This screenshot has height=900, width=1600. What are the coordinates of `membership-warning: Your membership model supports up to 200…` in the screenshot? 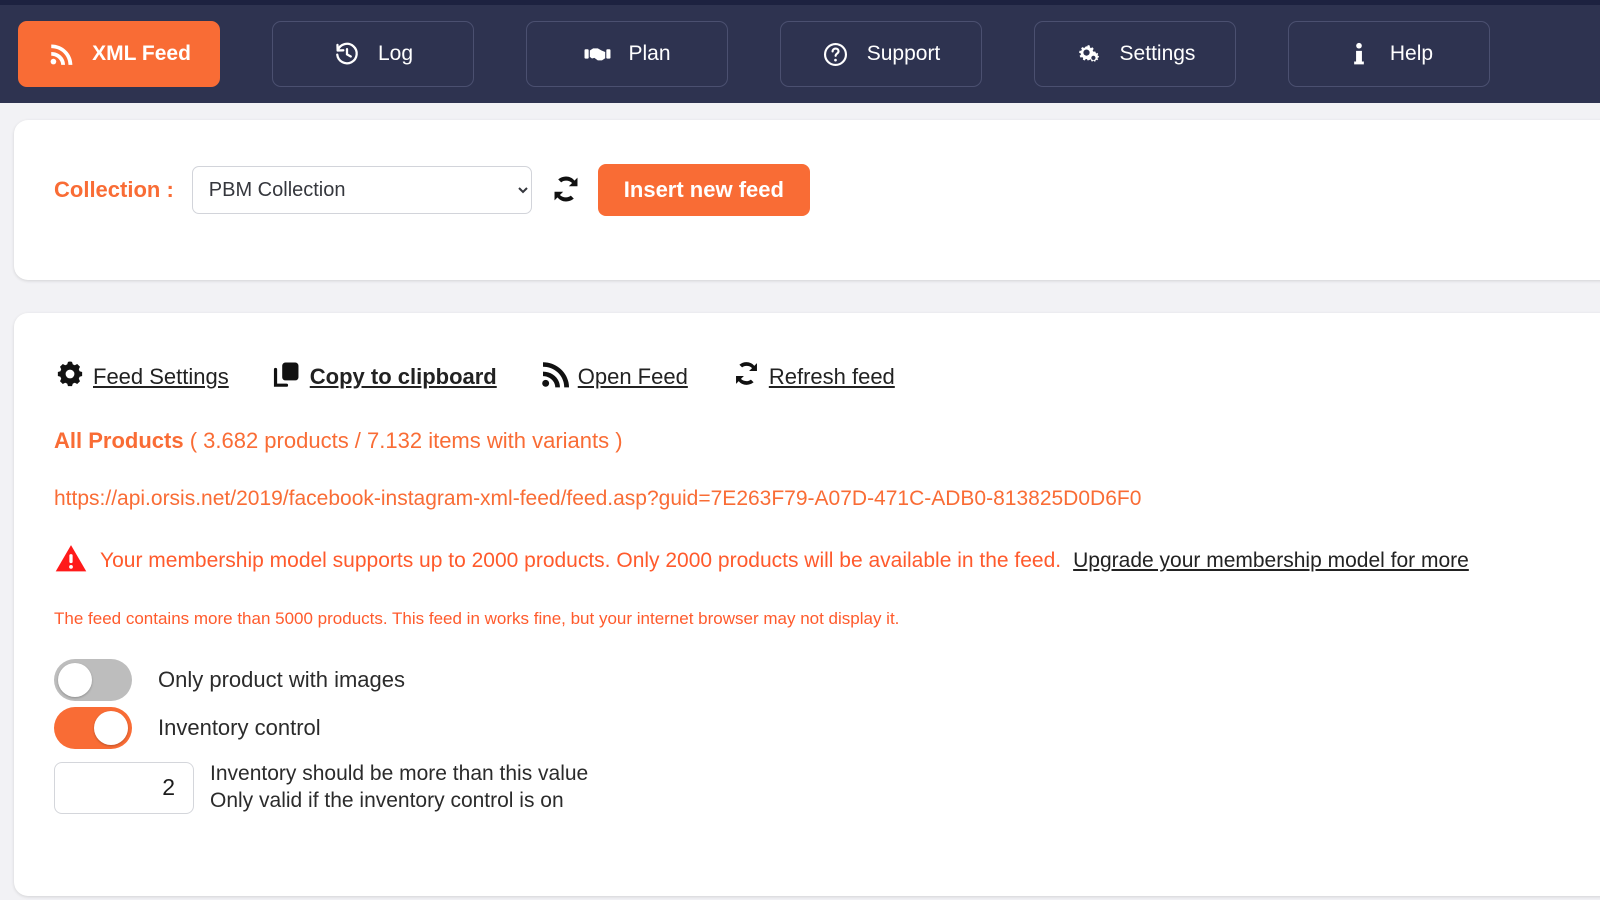 It's located at (827, 561).